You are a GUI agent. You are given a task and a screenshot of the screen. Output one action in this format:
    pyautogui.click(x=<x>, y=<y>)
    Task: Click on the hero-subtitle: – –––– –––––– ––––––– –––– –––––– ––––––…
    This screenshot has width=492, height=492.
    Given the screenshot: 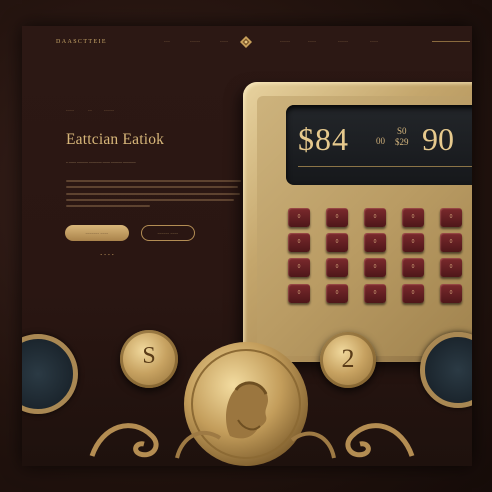 What is the action you would take?
    pyautogui.click(x=101, y=162)
    